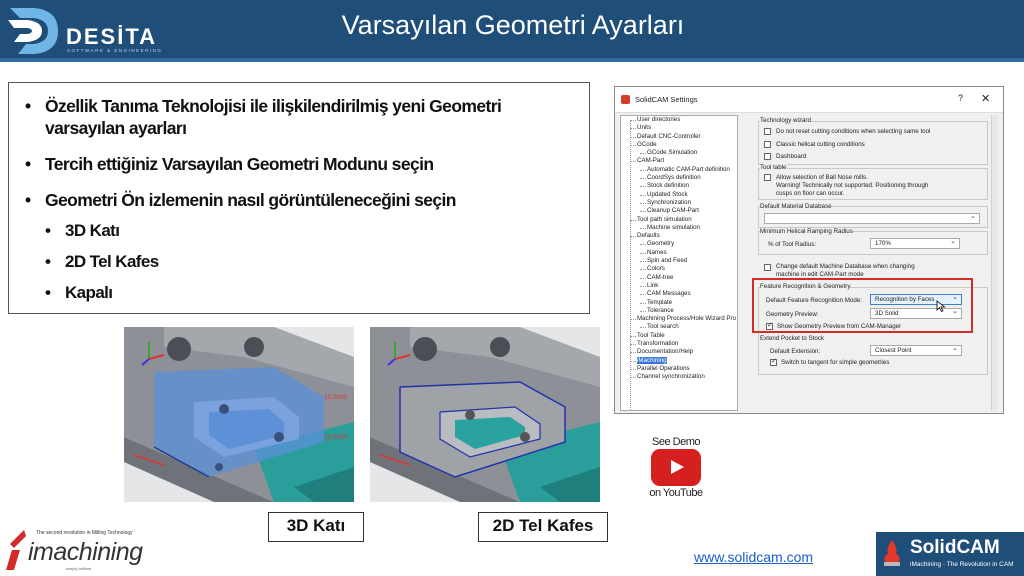 The image size is (1024, 576). What do you see at coordinates (299, 293) in the screenshot?
I see `sub-bullet-item: Kapalı` at bounding box center [299, 293].